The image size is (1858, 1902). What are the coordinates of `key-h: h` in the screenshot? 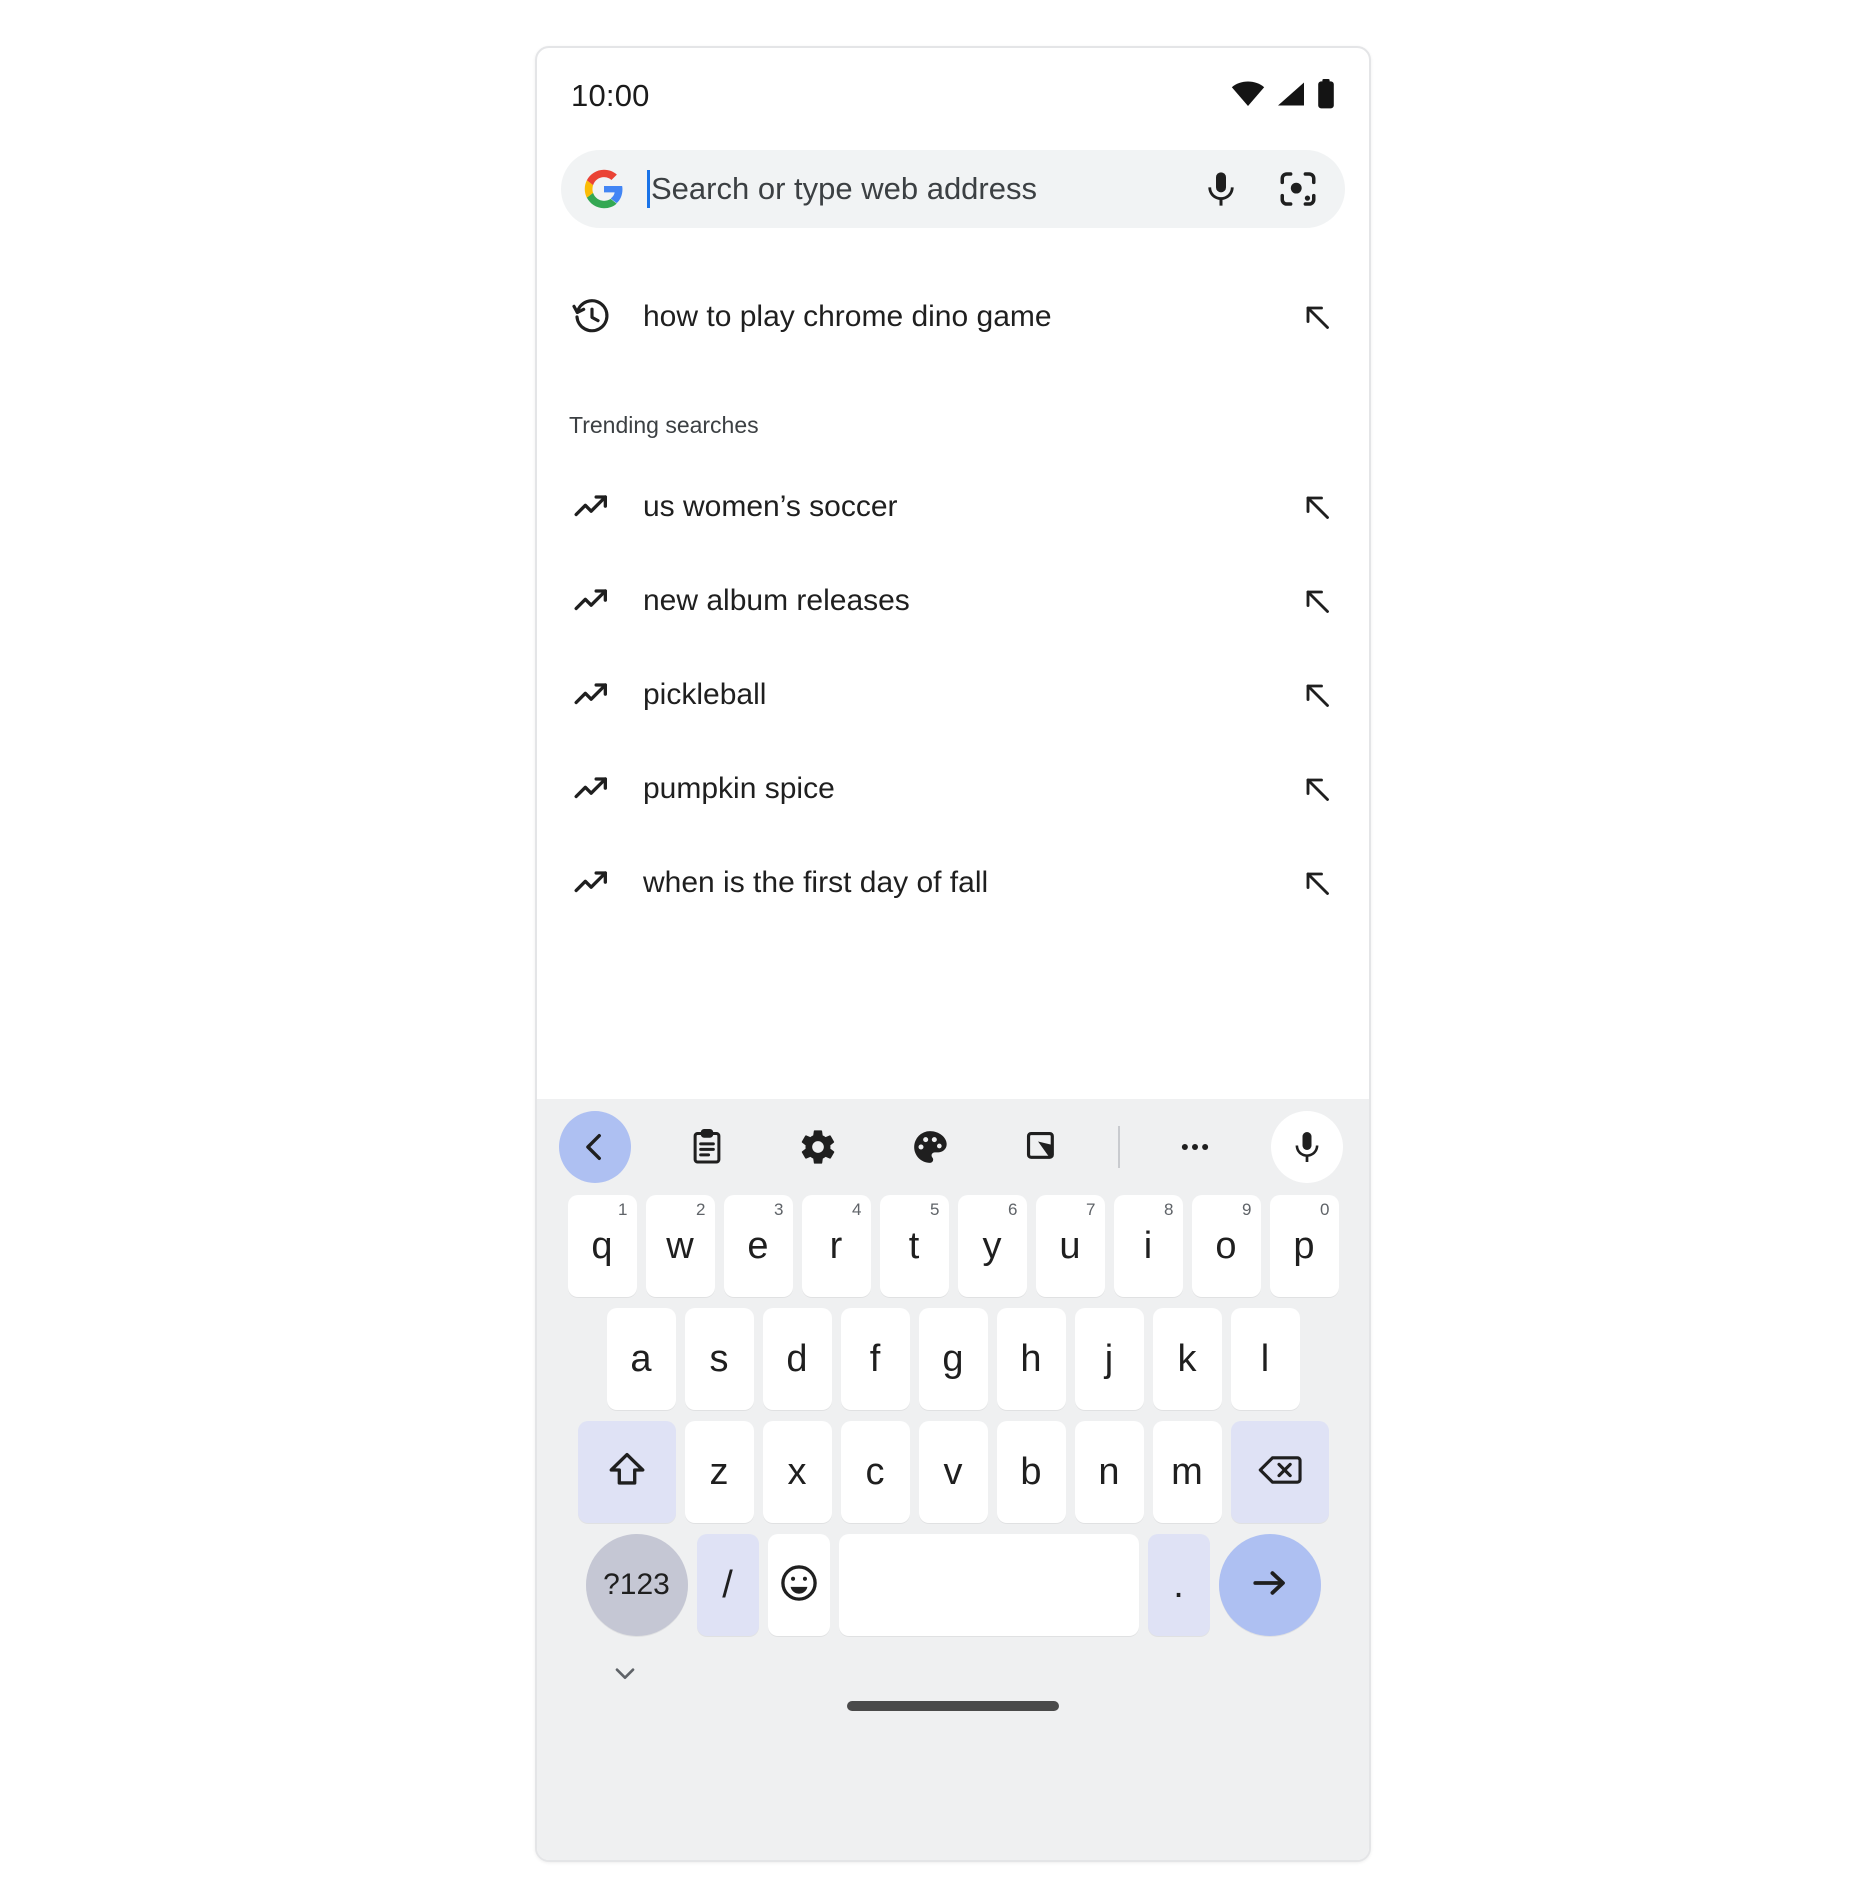 It's located at (1031, 1359).